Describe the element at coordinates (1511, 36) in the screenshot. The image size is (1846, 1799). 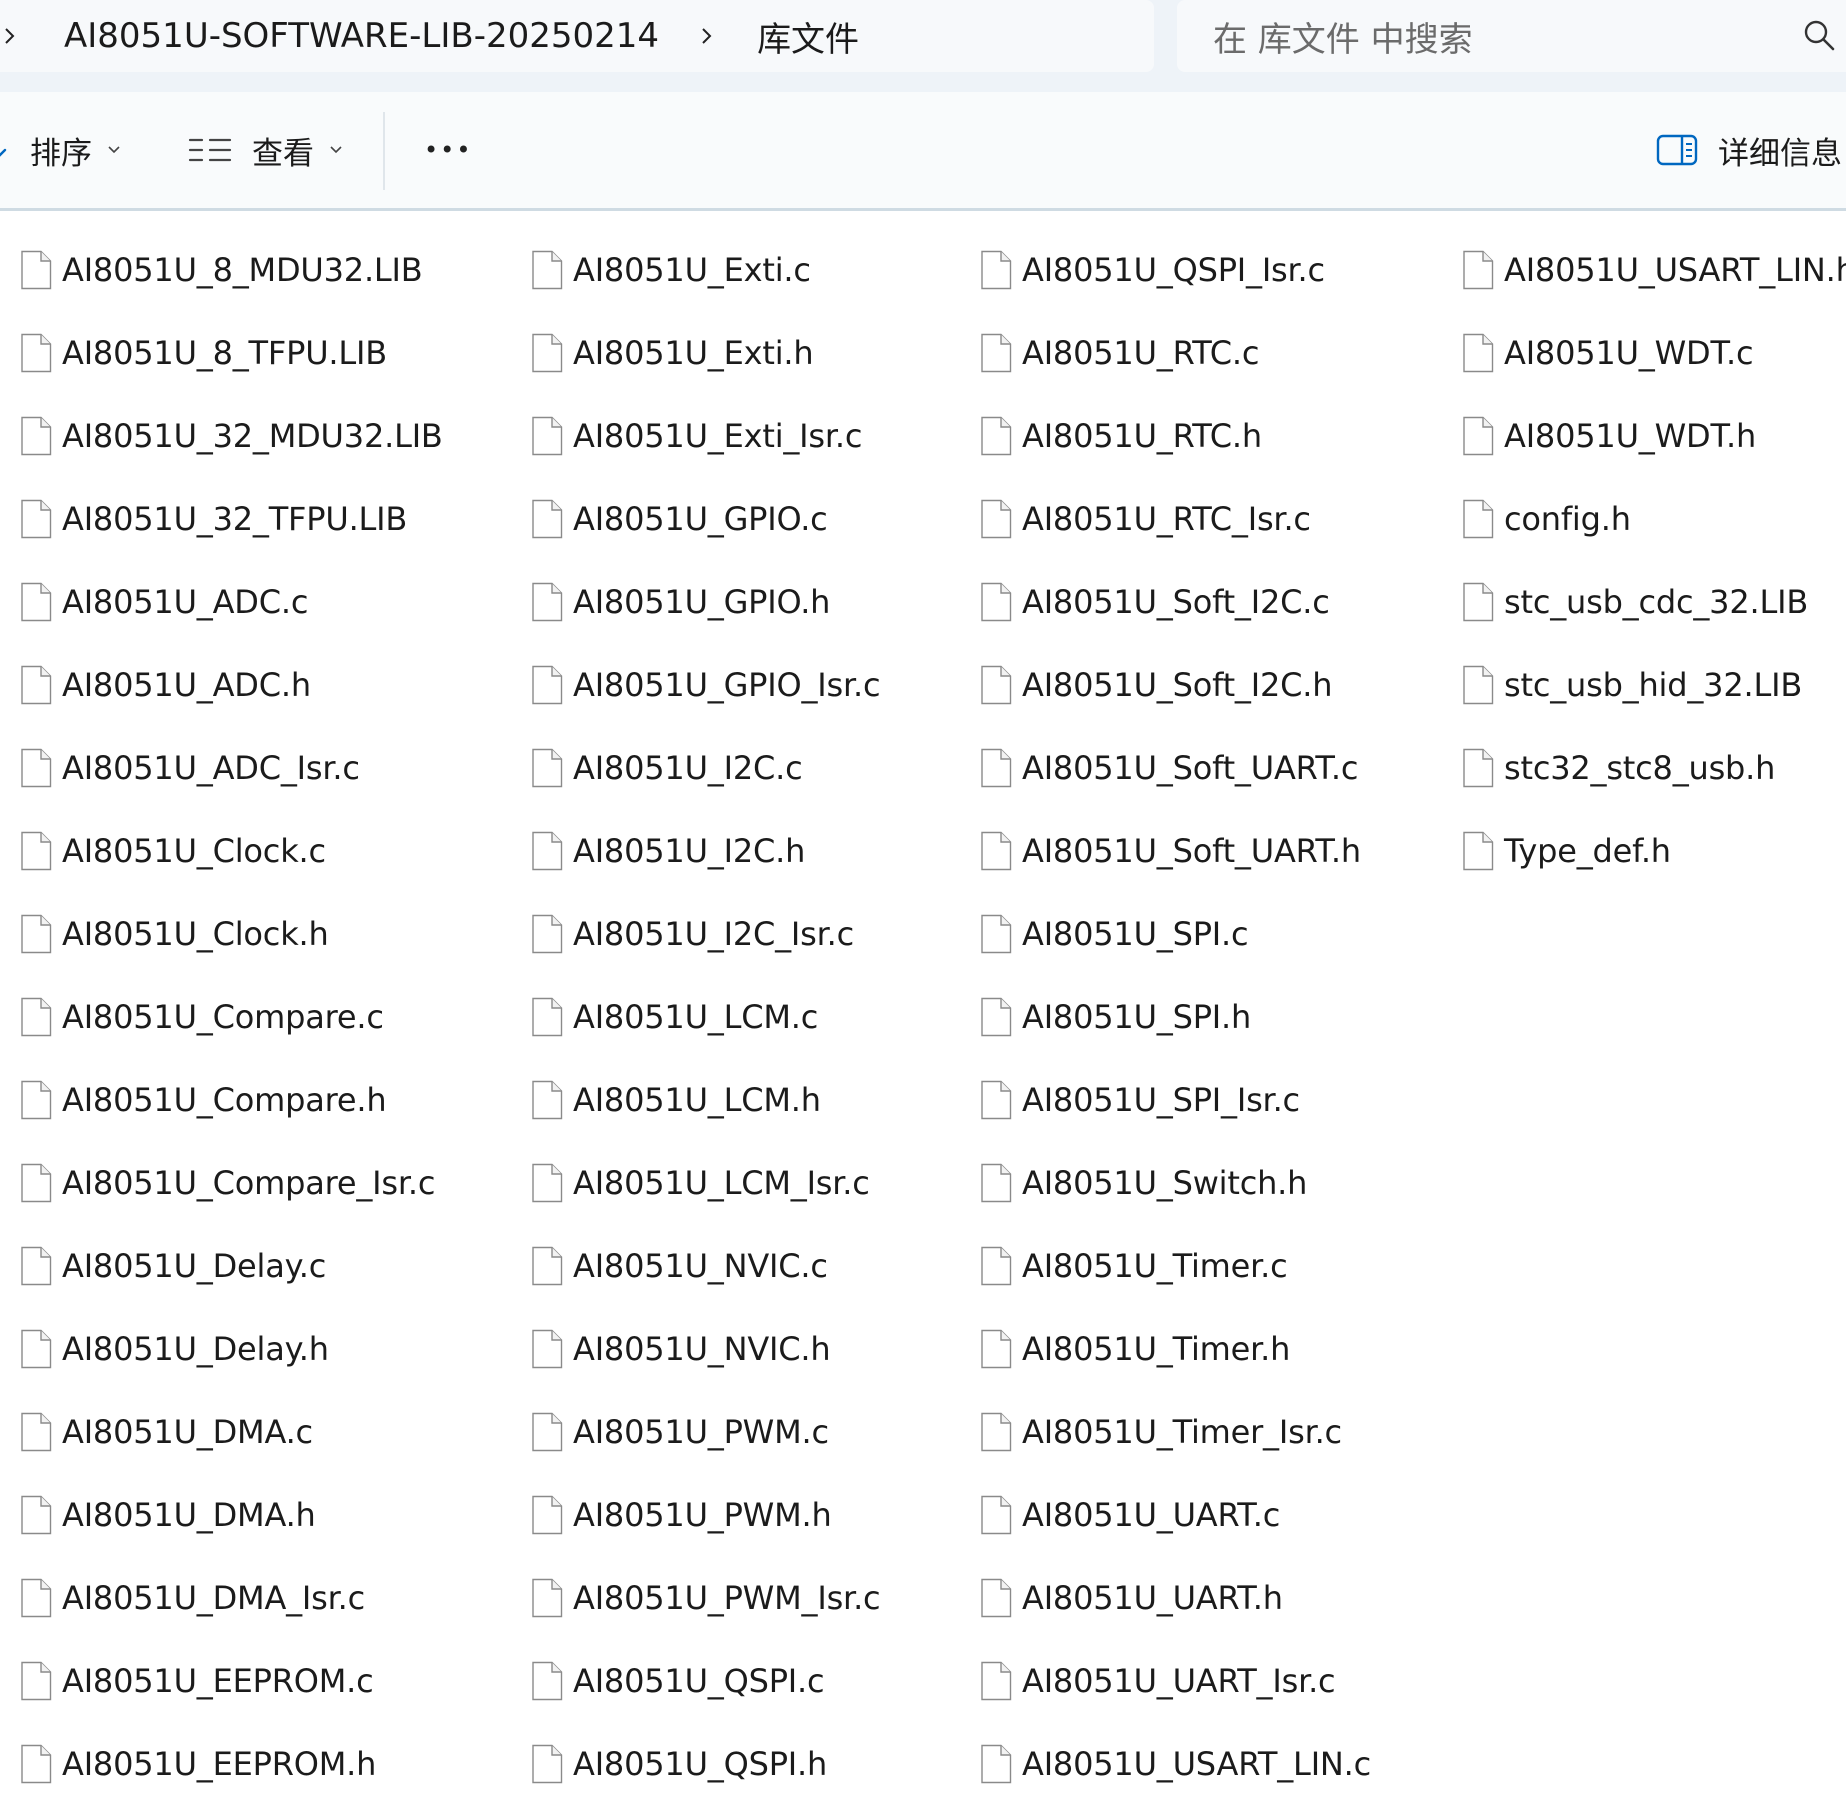
I see `search-input: 在 库文件 中搜索` at that location.